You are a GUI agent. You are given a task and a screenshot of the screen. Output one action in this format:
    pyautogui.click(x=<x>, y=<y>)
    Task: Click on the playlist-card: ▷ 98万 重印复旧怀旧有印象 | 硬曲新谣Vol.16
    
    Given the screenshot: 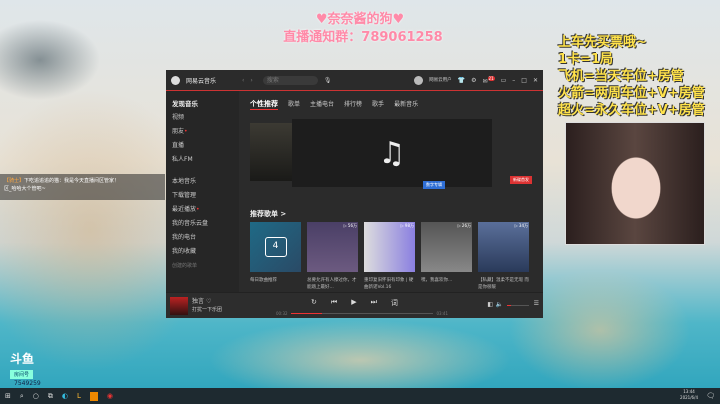 What is the action you would take?
    pyautogui.click(x=389, y=256)
    